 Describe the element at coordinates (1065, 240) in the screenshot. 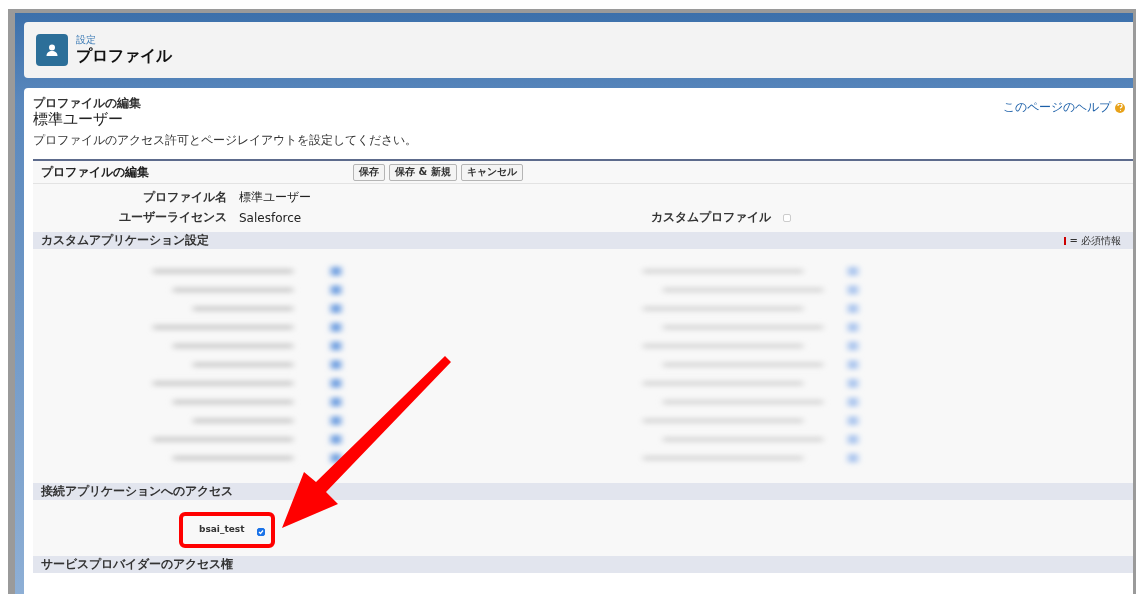

I see `required-mark` at that location.